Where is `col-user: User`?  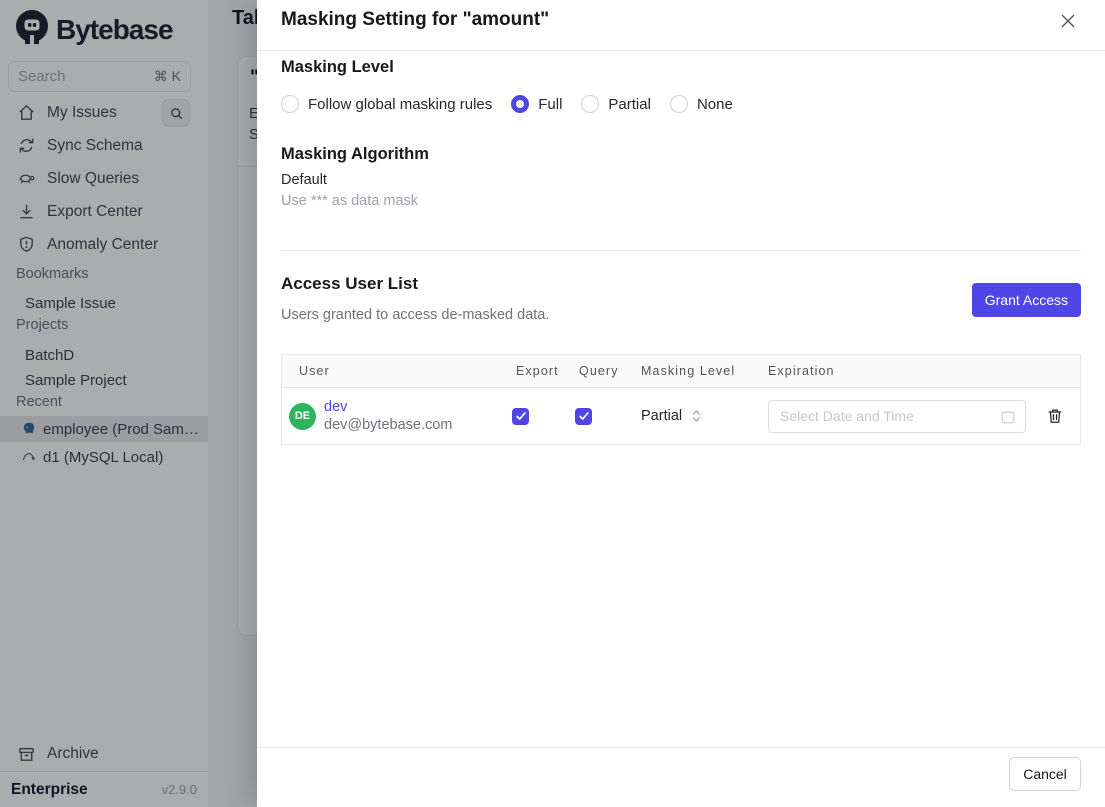 col-user: User is located at coordinates (314, 371).